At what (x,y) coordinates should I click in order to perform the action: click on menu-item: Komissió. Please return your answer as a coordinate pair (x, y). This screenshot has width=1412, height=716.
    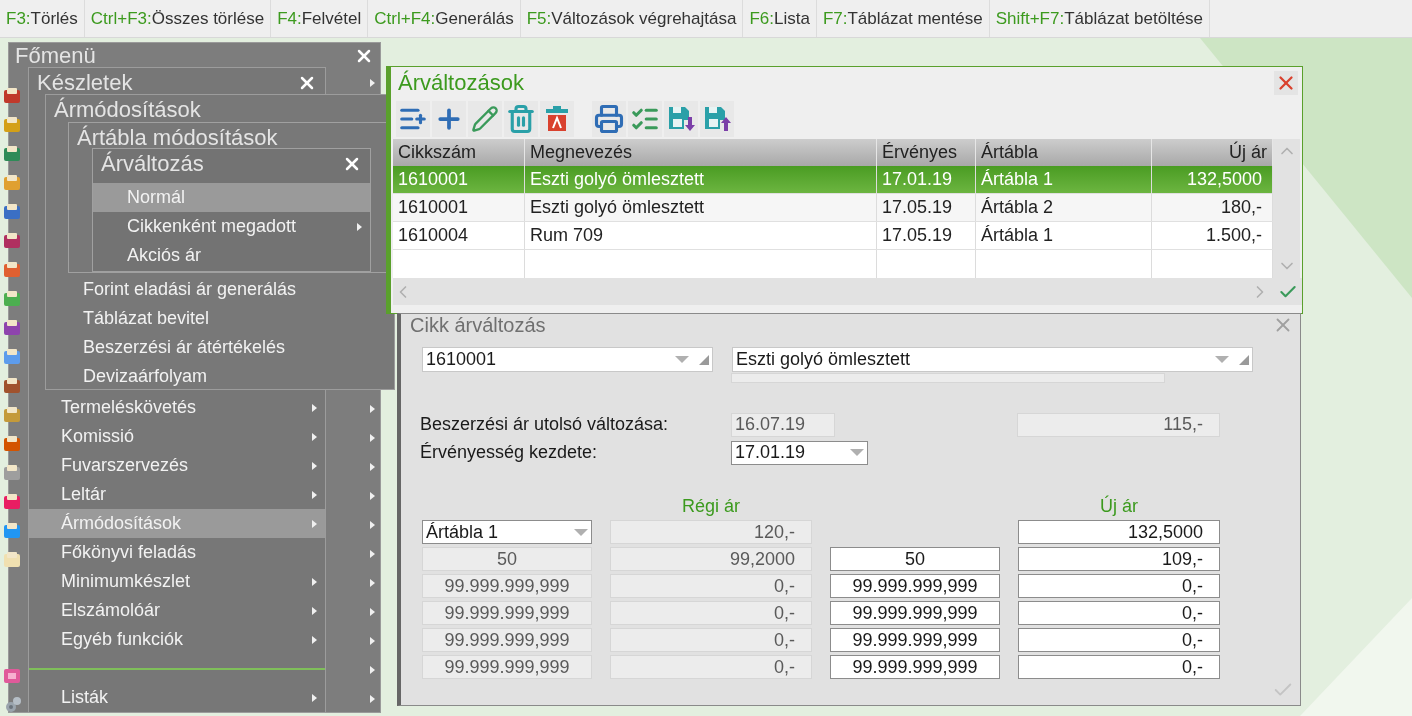
    Looking at the image, I should click on (177, 436).